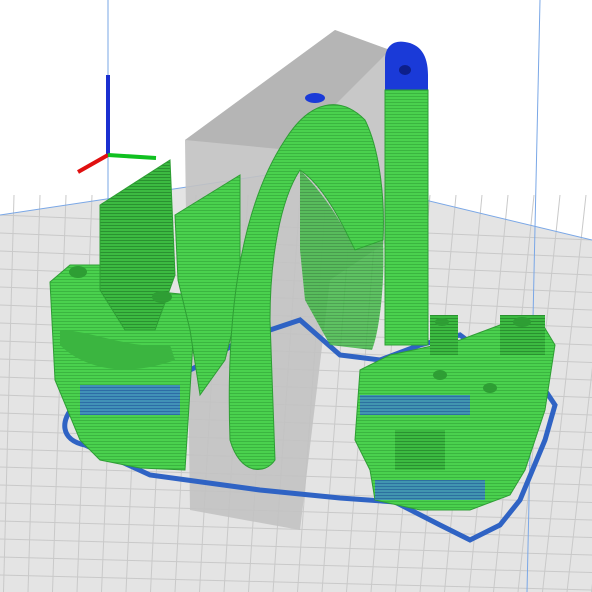 Image resolution: width=592 pixels, height=592 pixels. Describe the element at coordinates (117, 124) in the screenshot. I see `axis-indicator` at that location.